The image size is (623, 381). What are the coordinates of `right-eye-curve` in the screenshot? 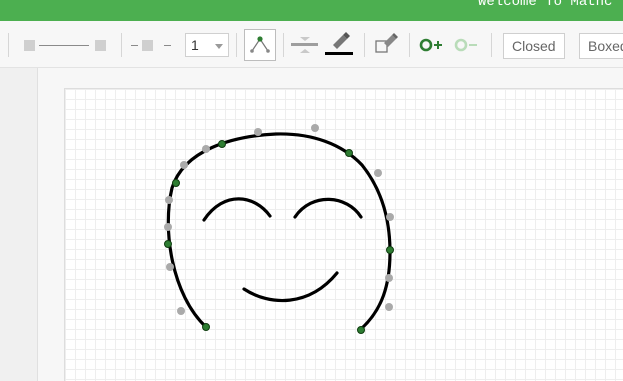 It's located at (328, 208).